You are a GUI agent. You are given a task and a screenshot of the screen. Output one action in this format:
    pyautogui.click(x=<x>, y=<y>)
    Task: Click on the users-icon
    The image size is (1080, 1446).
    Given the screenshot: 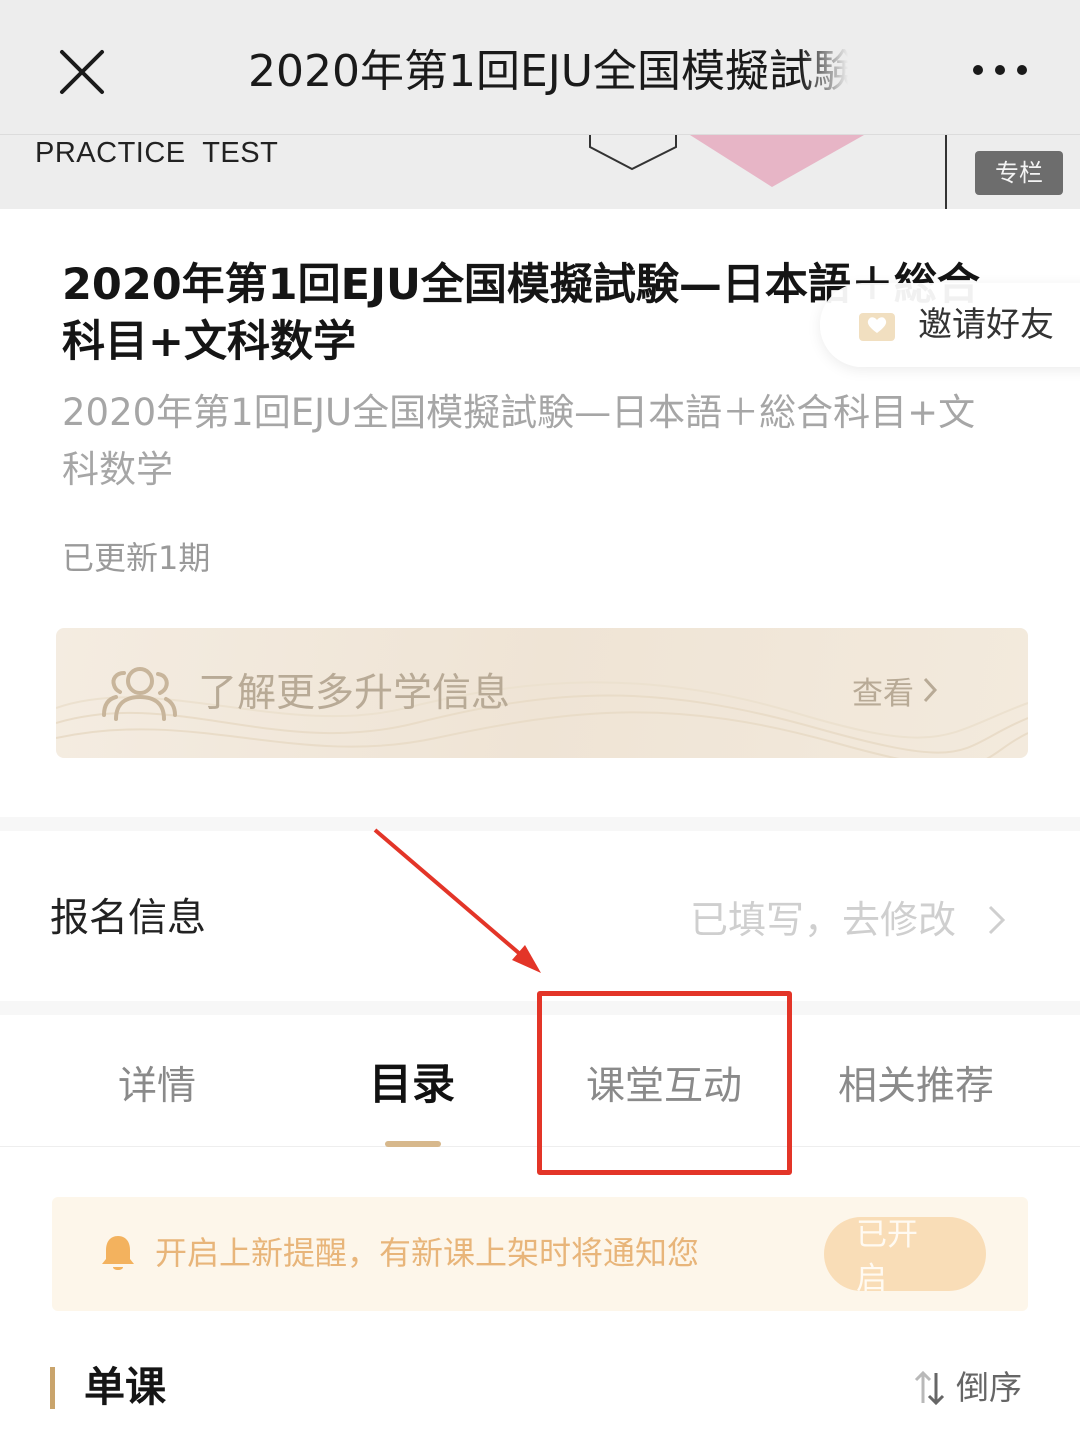 What is the action you would take?
    pyautogui.click(x=139, y=694)
    